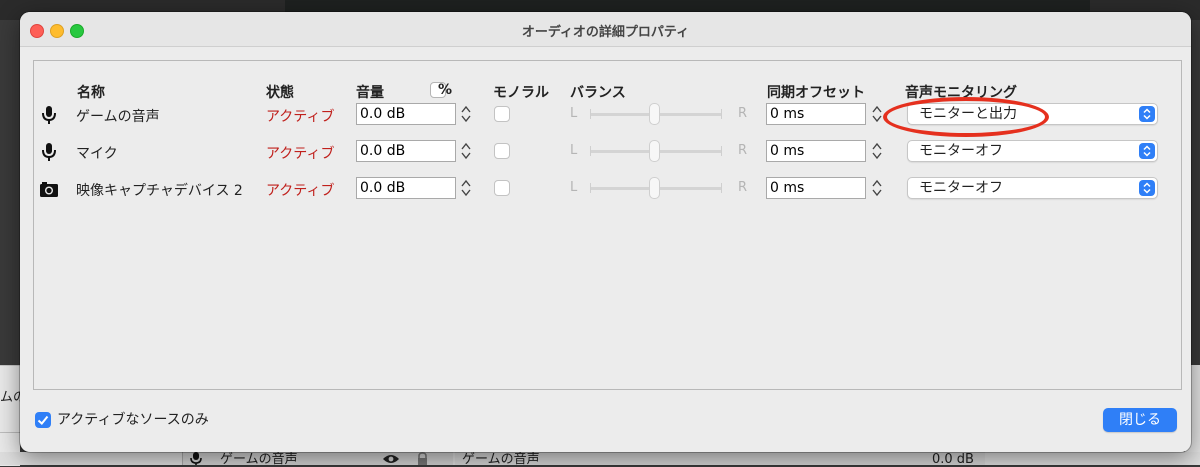 Image resolution: width=1200 pixels, height=467 pixels. I want to click on source-row: マイク アクティブ 0.0 dB L R 0 ms モニターオフ, so click(607, 152).